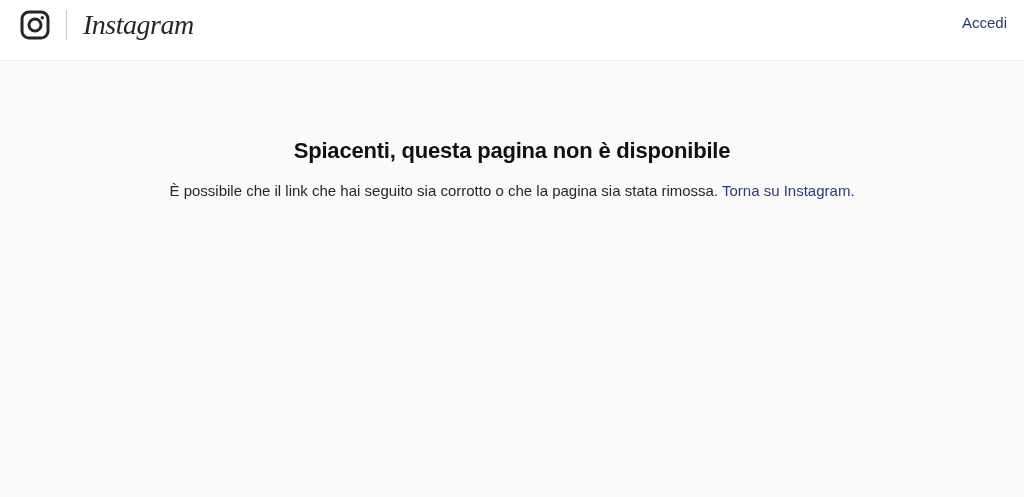  Describe the element at coordinates (984, 22) in the screenshot. I see `login-link: Accedi` at that location.